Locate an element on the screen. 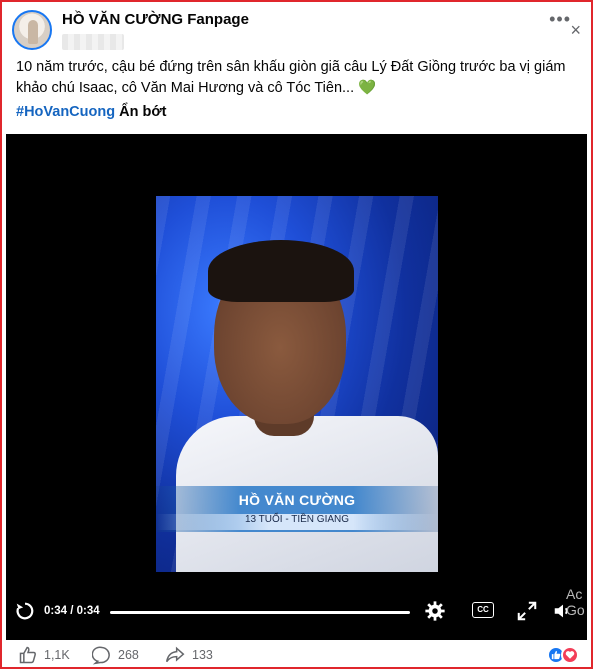  page-avatar is located at coordinates (32, 30).